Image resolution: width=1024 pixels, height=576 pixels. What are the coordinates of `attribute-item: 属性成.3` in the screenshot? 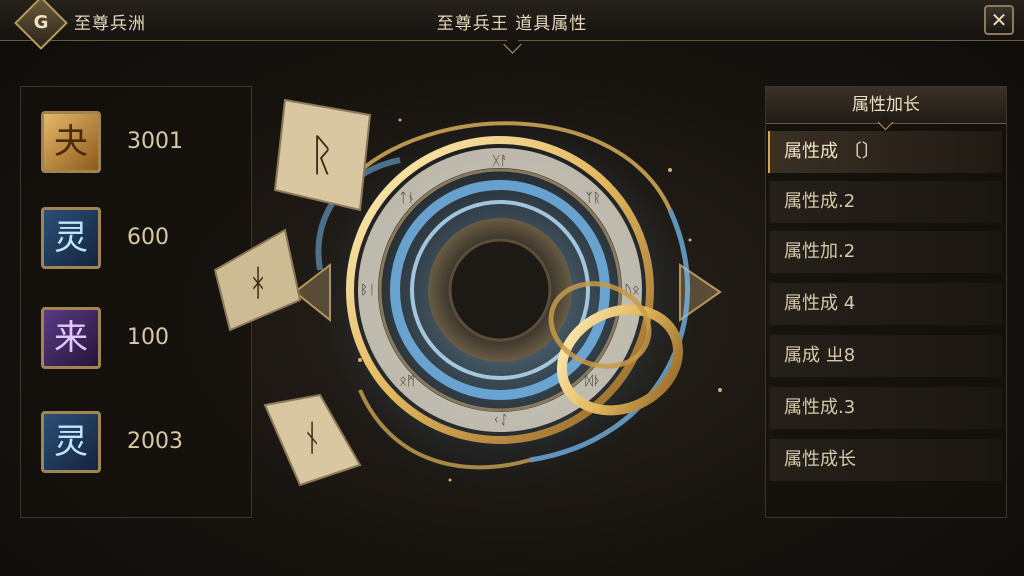 It's located at (885, 408).